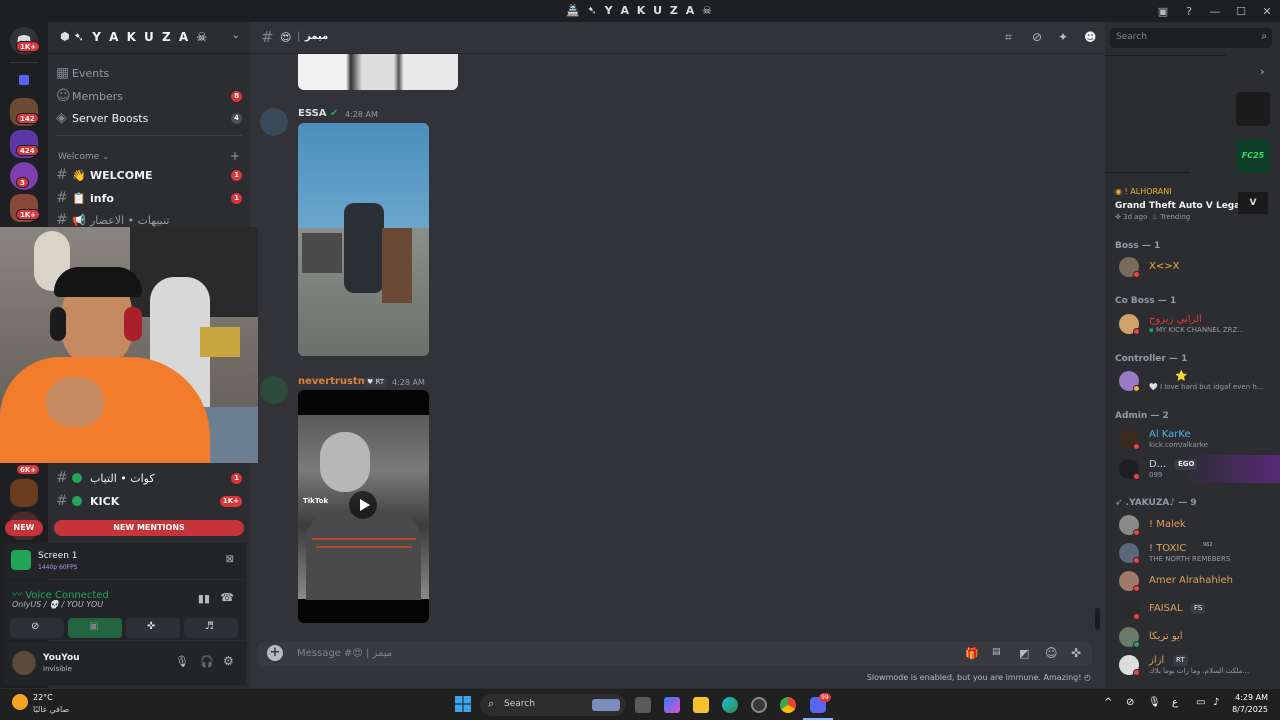 Image resolution: width=1280 pixels, height=720 pixels. What do you see at coordinates (182, 661) in the screenshot?
I see `microphone-icon: 🎙` at bounding box center [182, 661].